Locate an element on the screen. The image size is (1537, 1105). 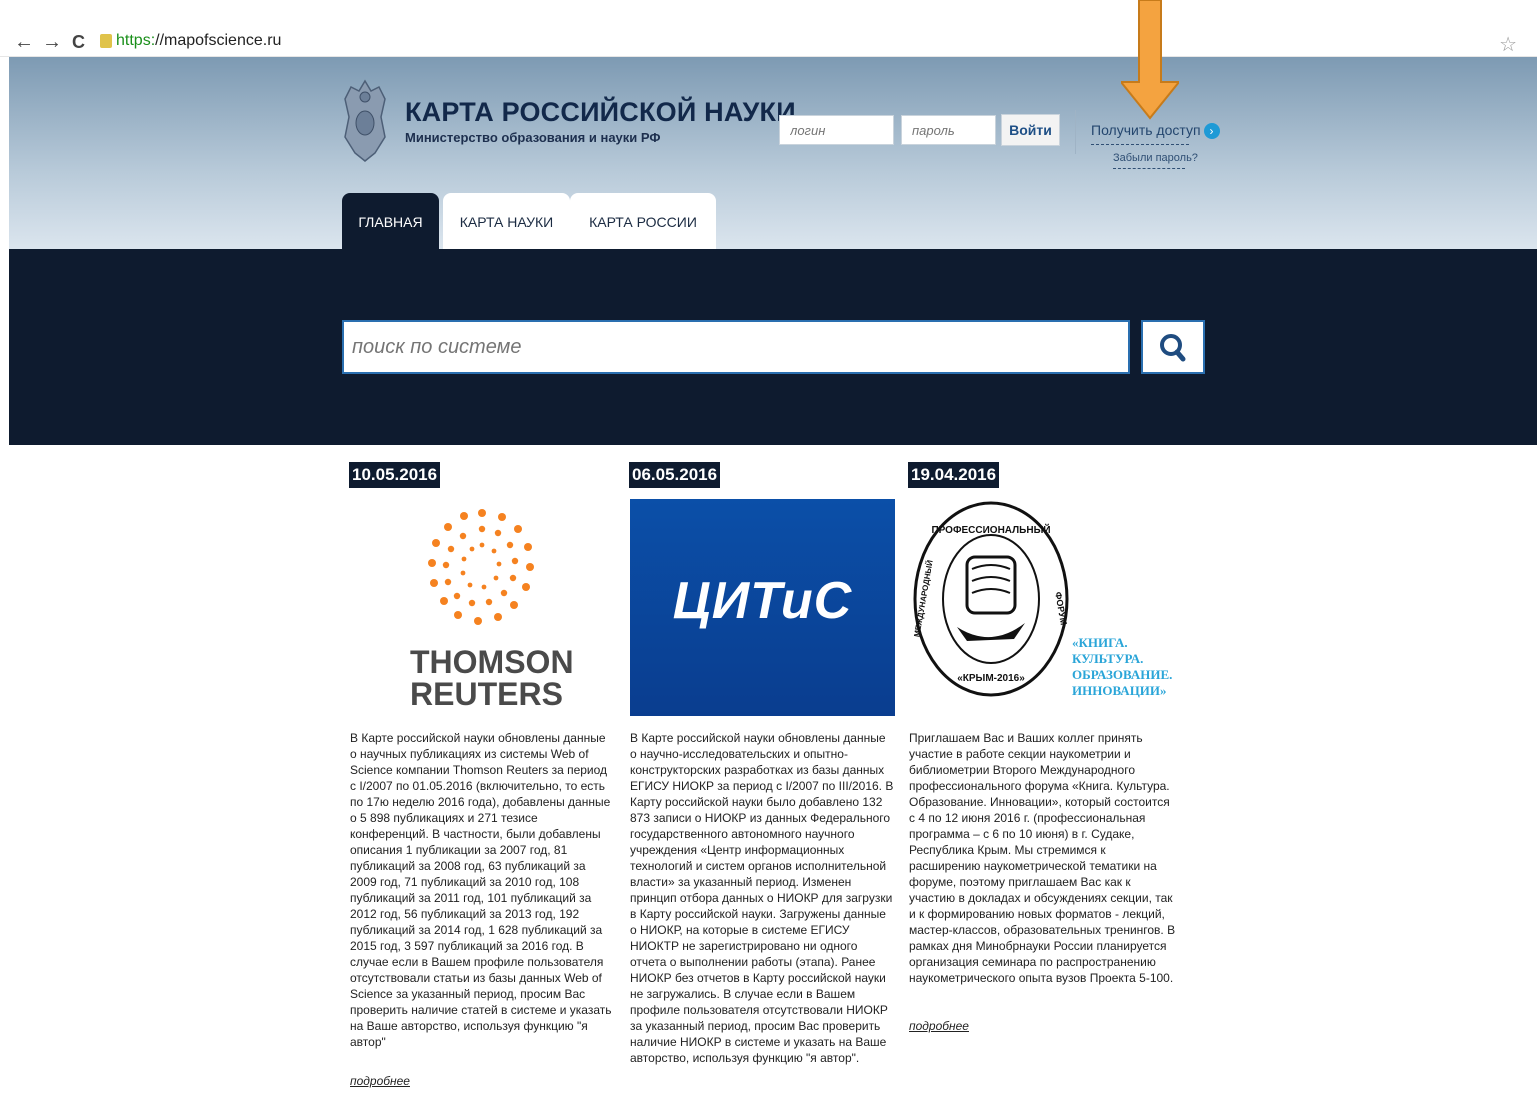
down-arrow-icon is located at coordinates (1150, 60).